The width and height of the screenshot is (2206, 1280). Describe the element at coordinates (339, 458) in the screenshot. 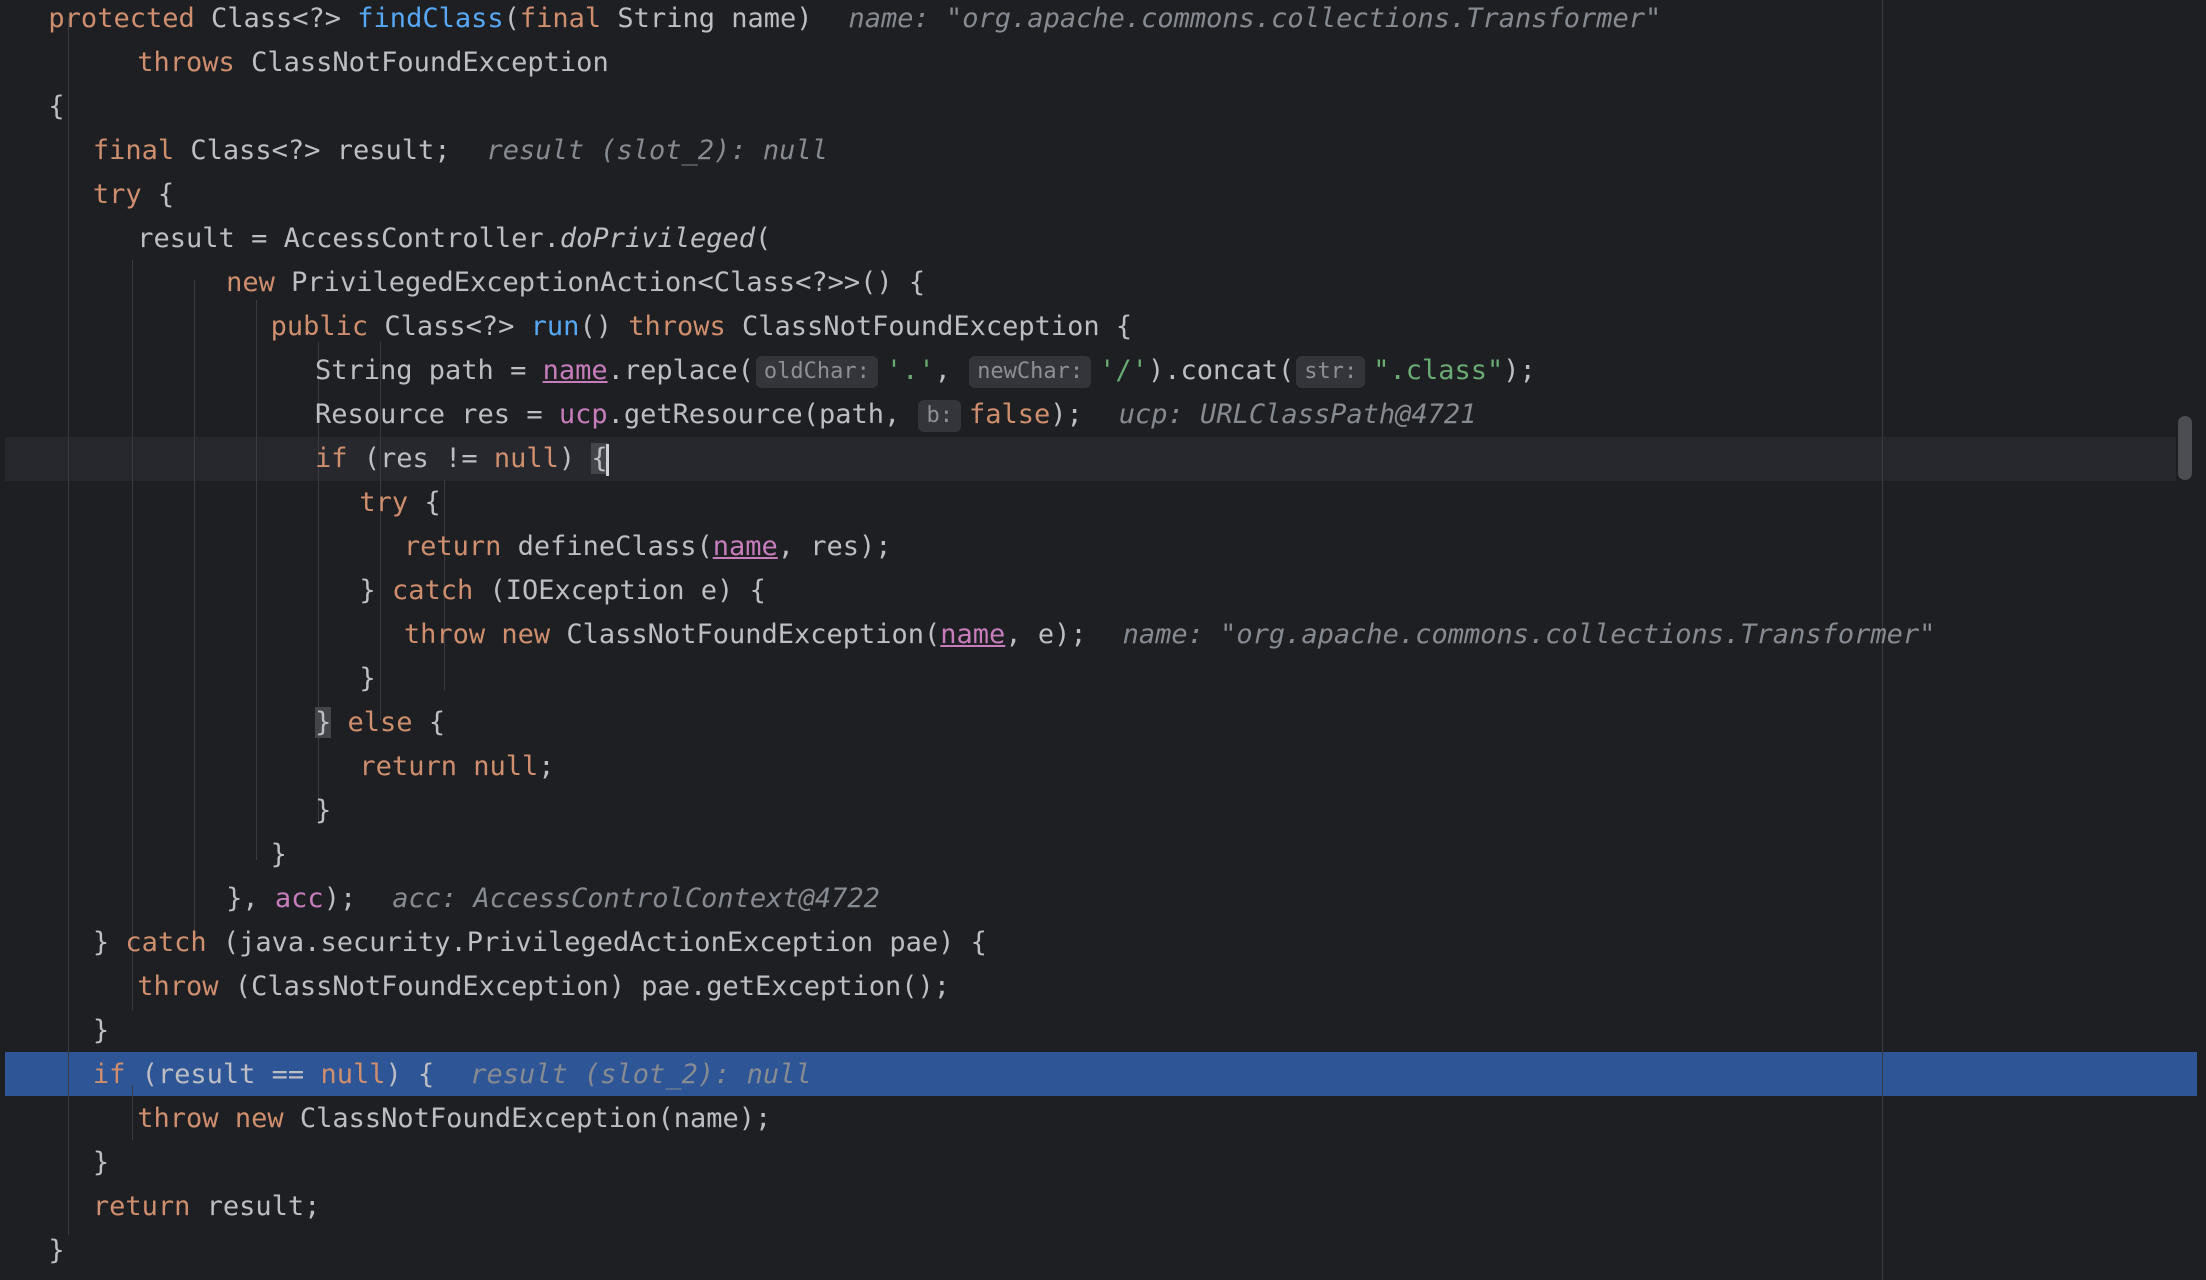

I see `keyword: if` at that location.